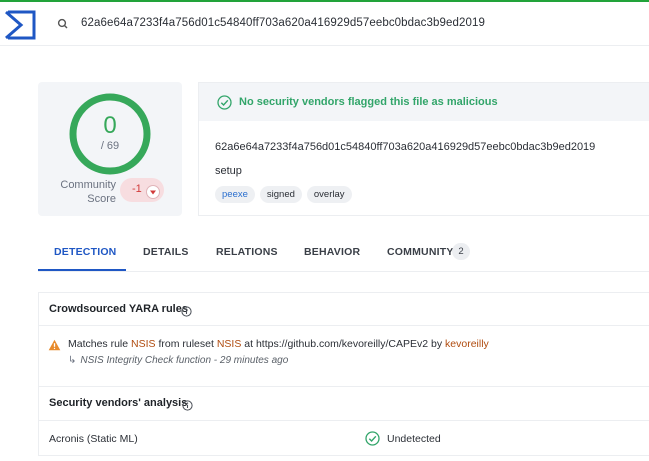 The height and width of the screenshot is (461, 649). Describe the element at coordinates (88, 192) in the screenshot. I see `community-score-label: Community Score` at that location.